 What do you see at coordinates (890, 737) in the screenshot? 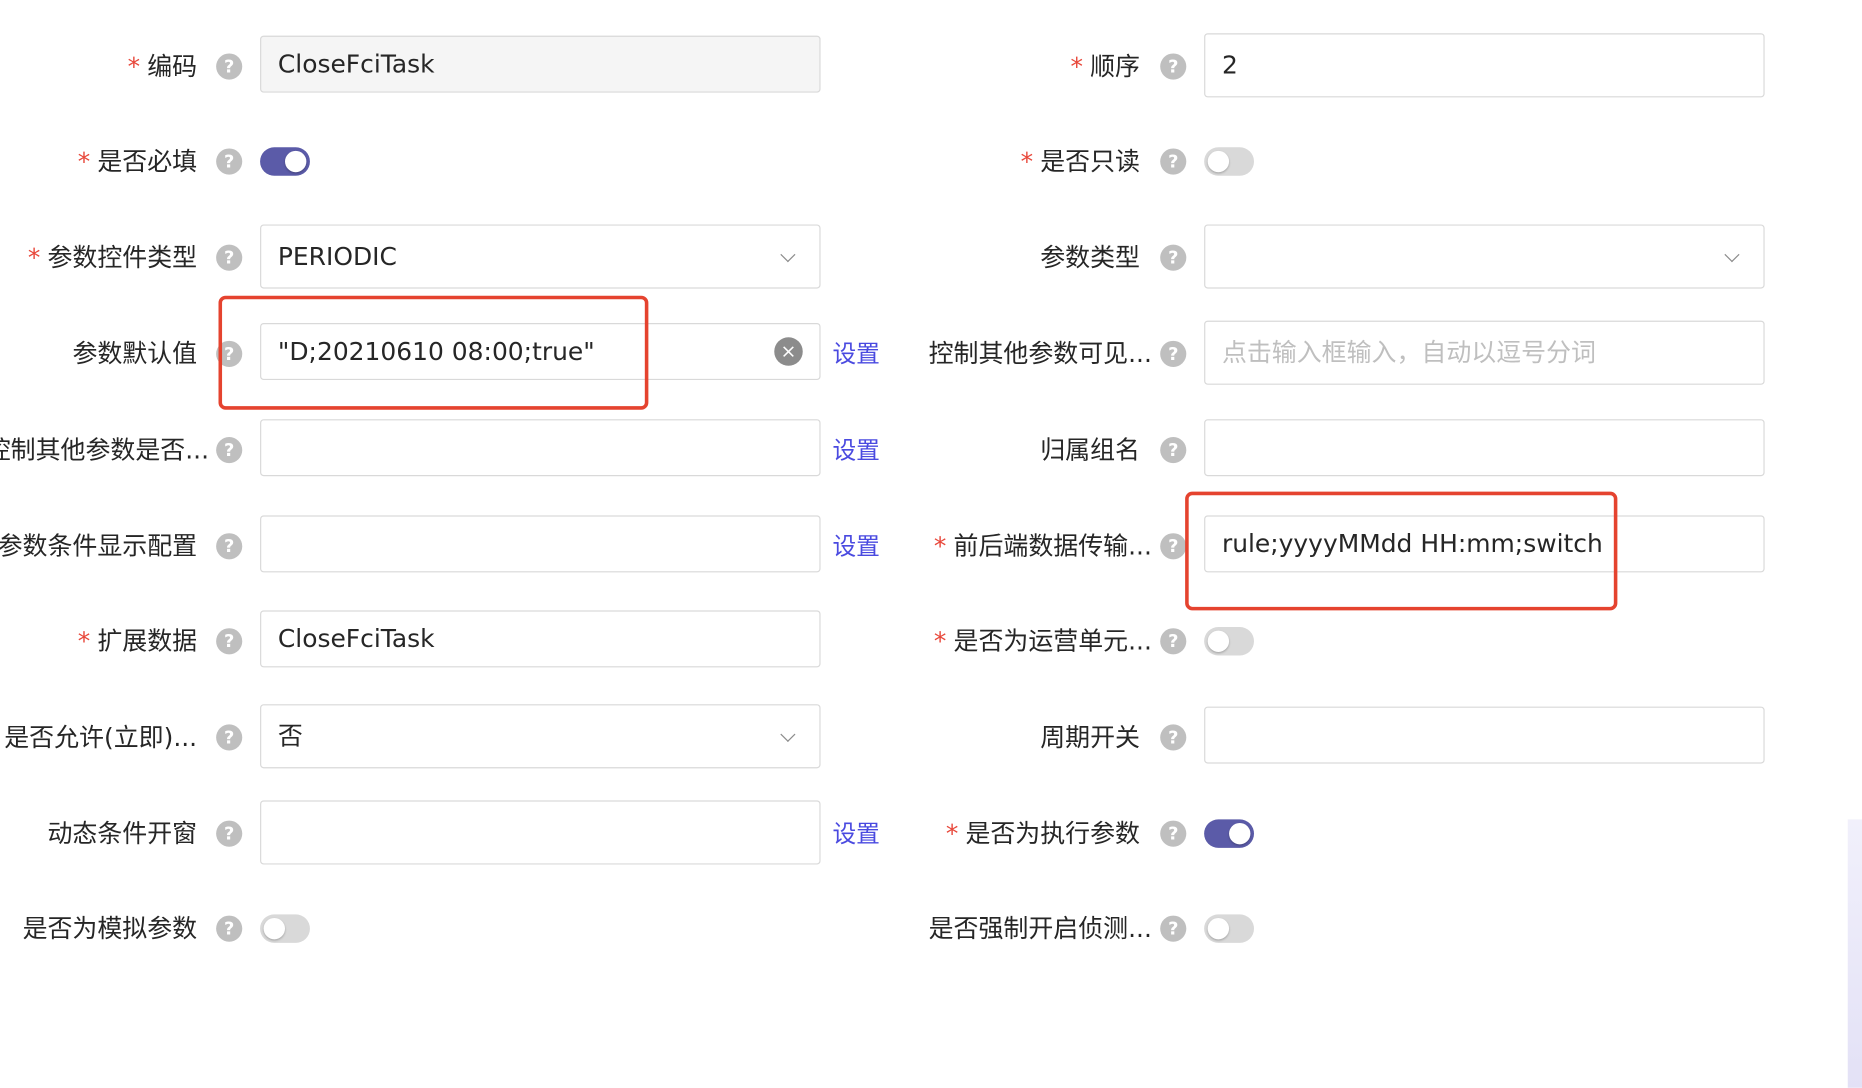
I see `field-period-switch: 周期开关 ?` at bounding box center [890, 737].